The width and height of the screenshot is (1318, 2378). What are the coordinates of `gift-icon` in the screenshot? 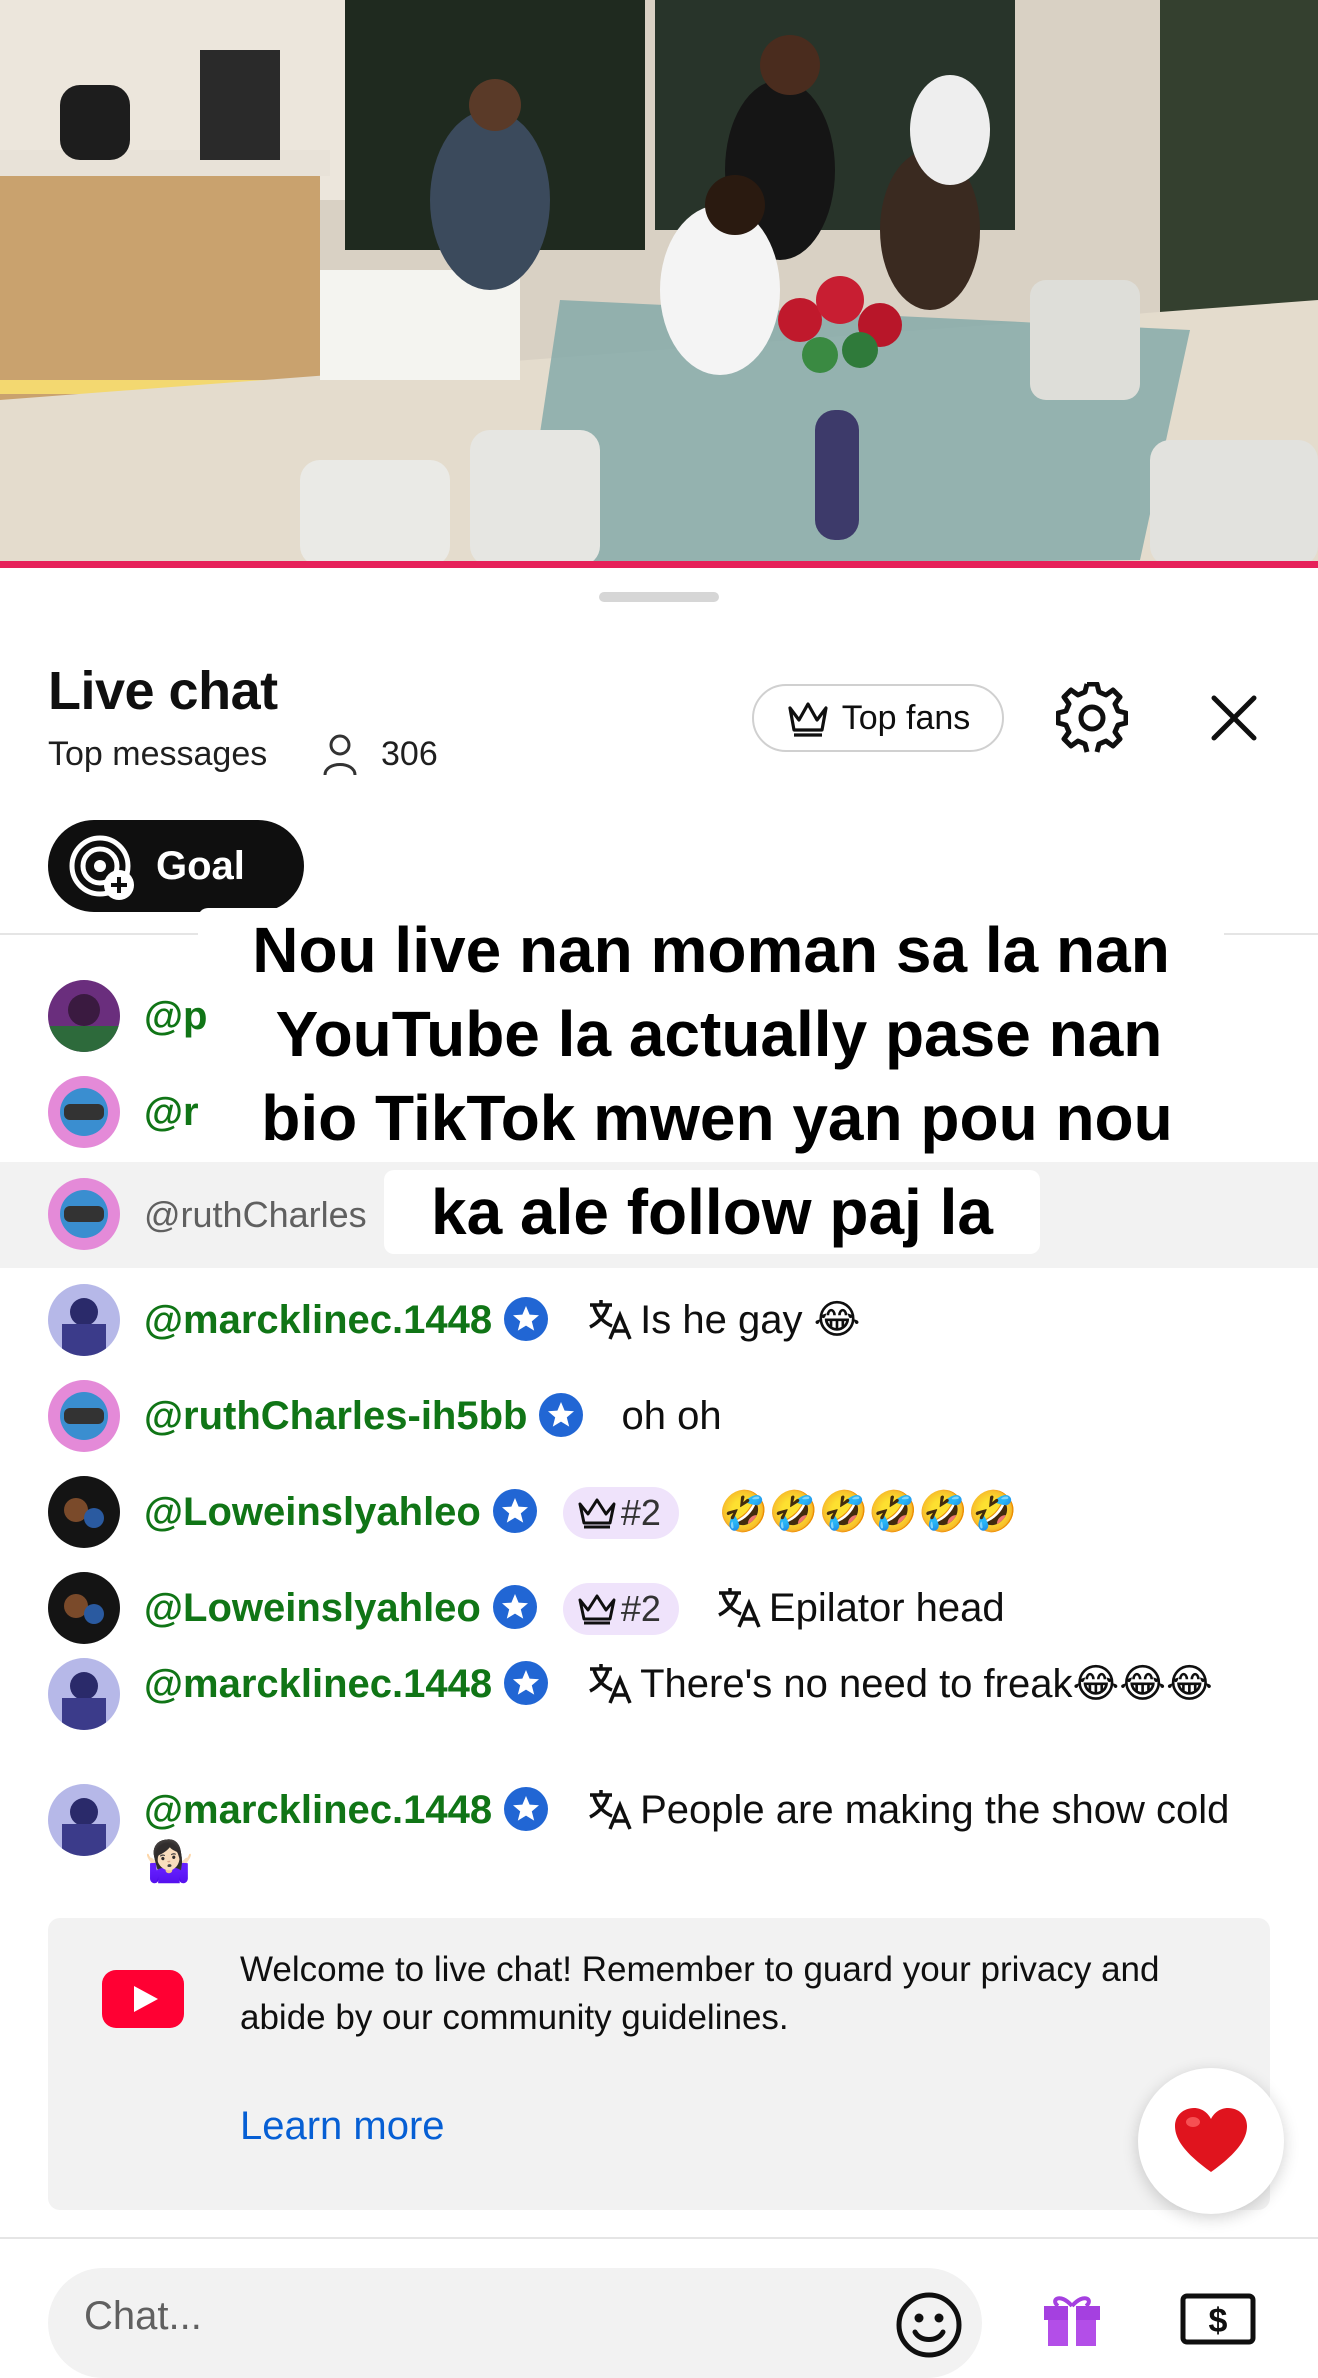 It's located at (1072, 2318).